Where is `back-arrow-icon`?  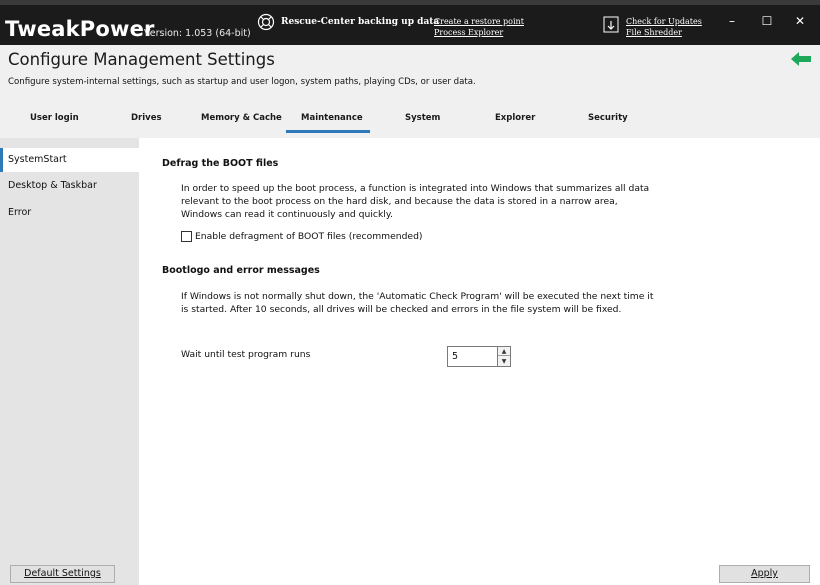 back-arrow-icon is located at coordinates (801, 59).